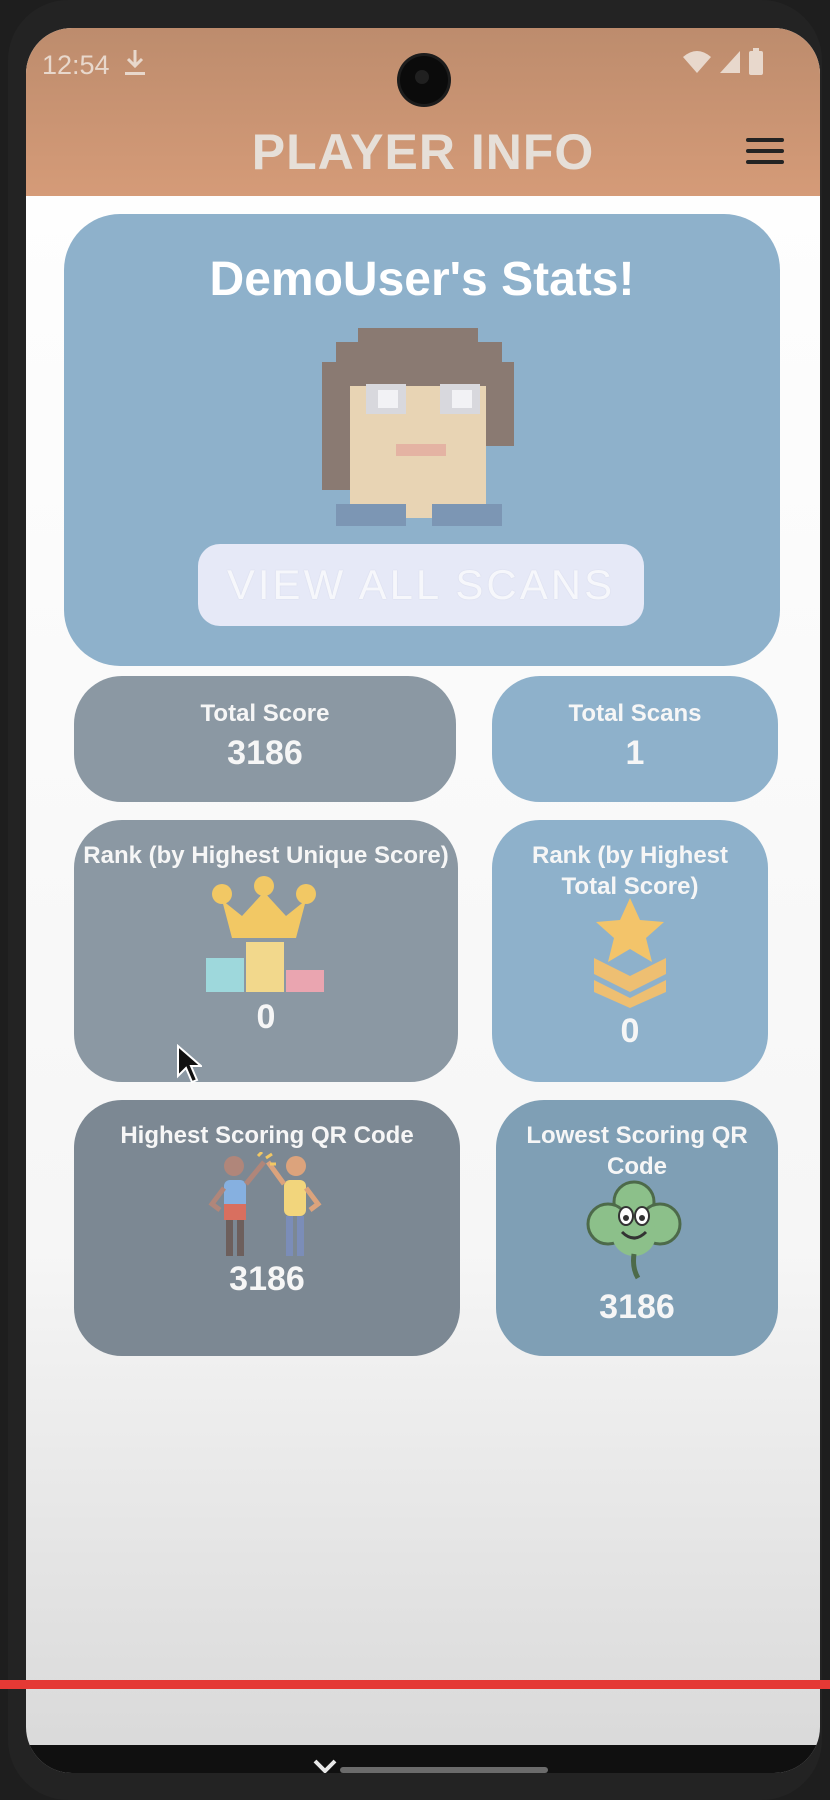 The image size is (830, 1800). What do you see at coordinates (266, 855) in the screenshot?
I see `rank-unique-label: Rank (by Highest Unique Score)` at bounding box center [266, 855].